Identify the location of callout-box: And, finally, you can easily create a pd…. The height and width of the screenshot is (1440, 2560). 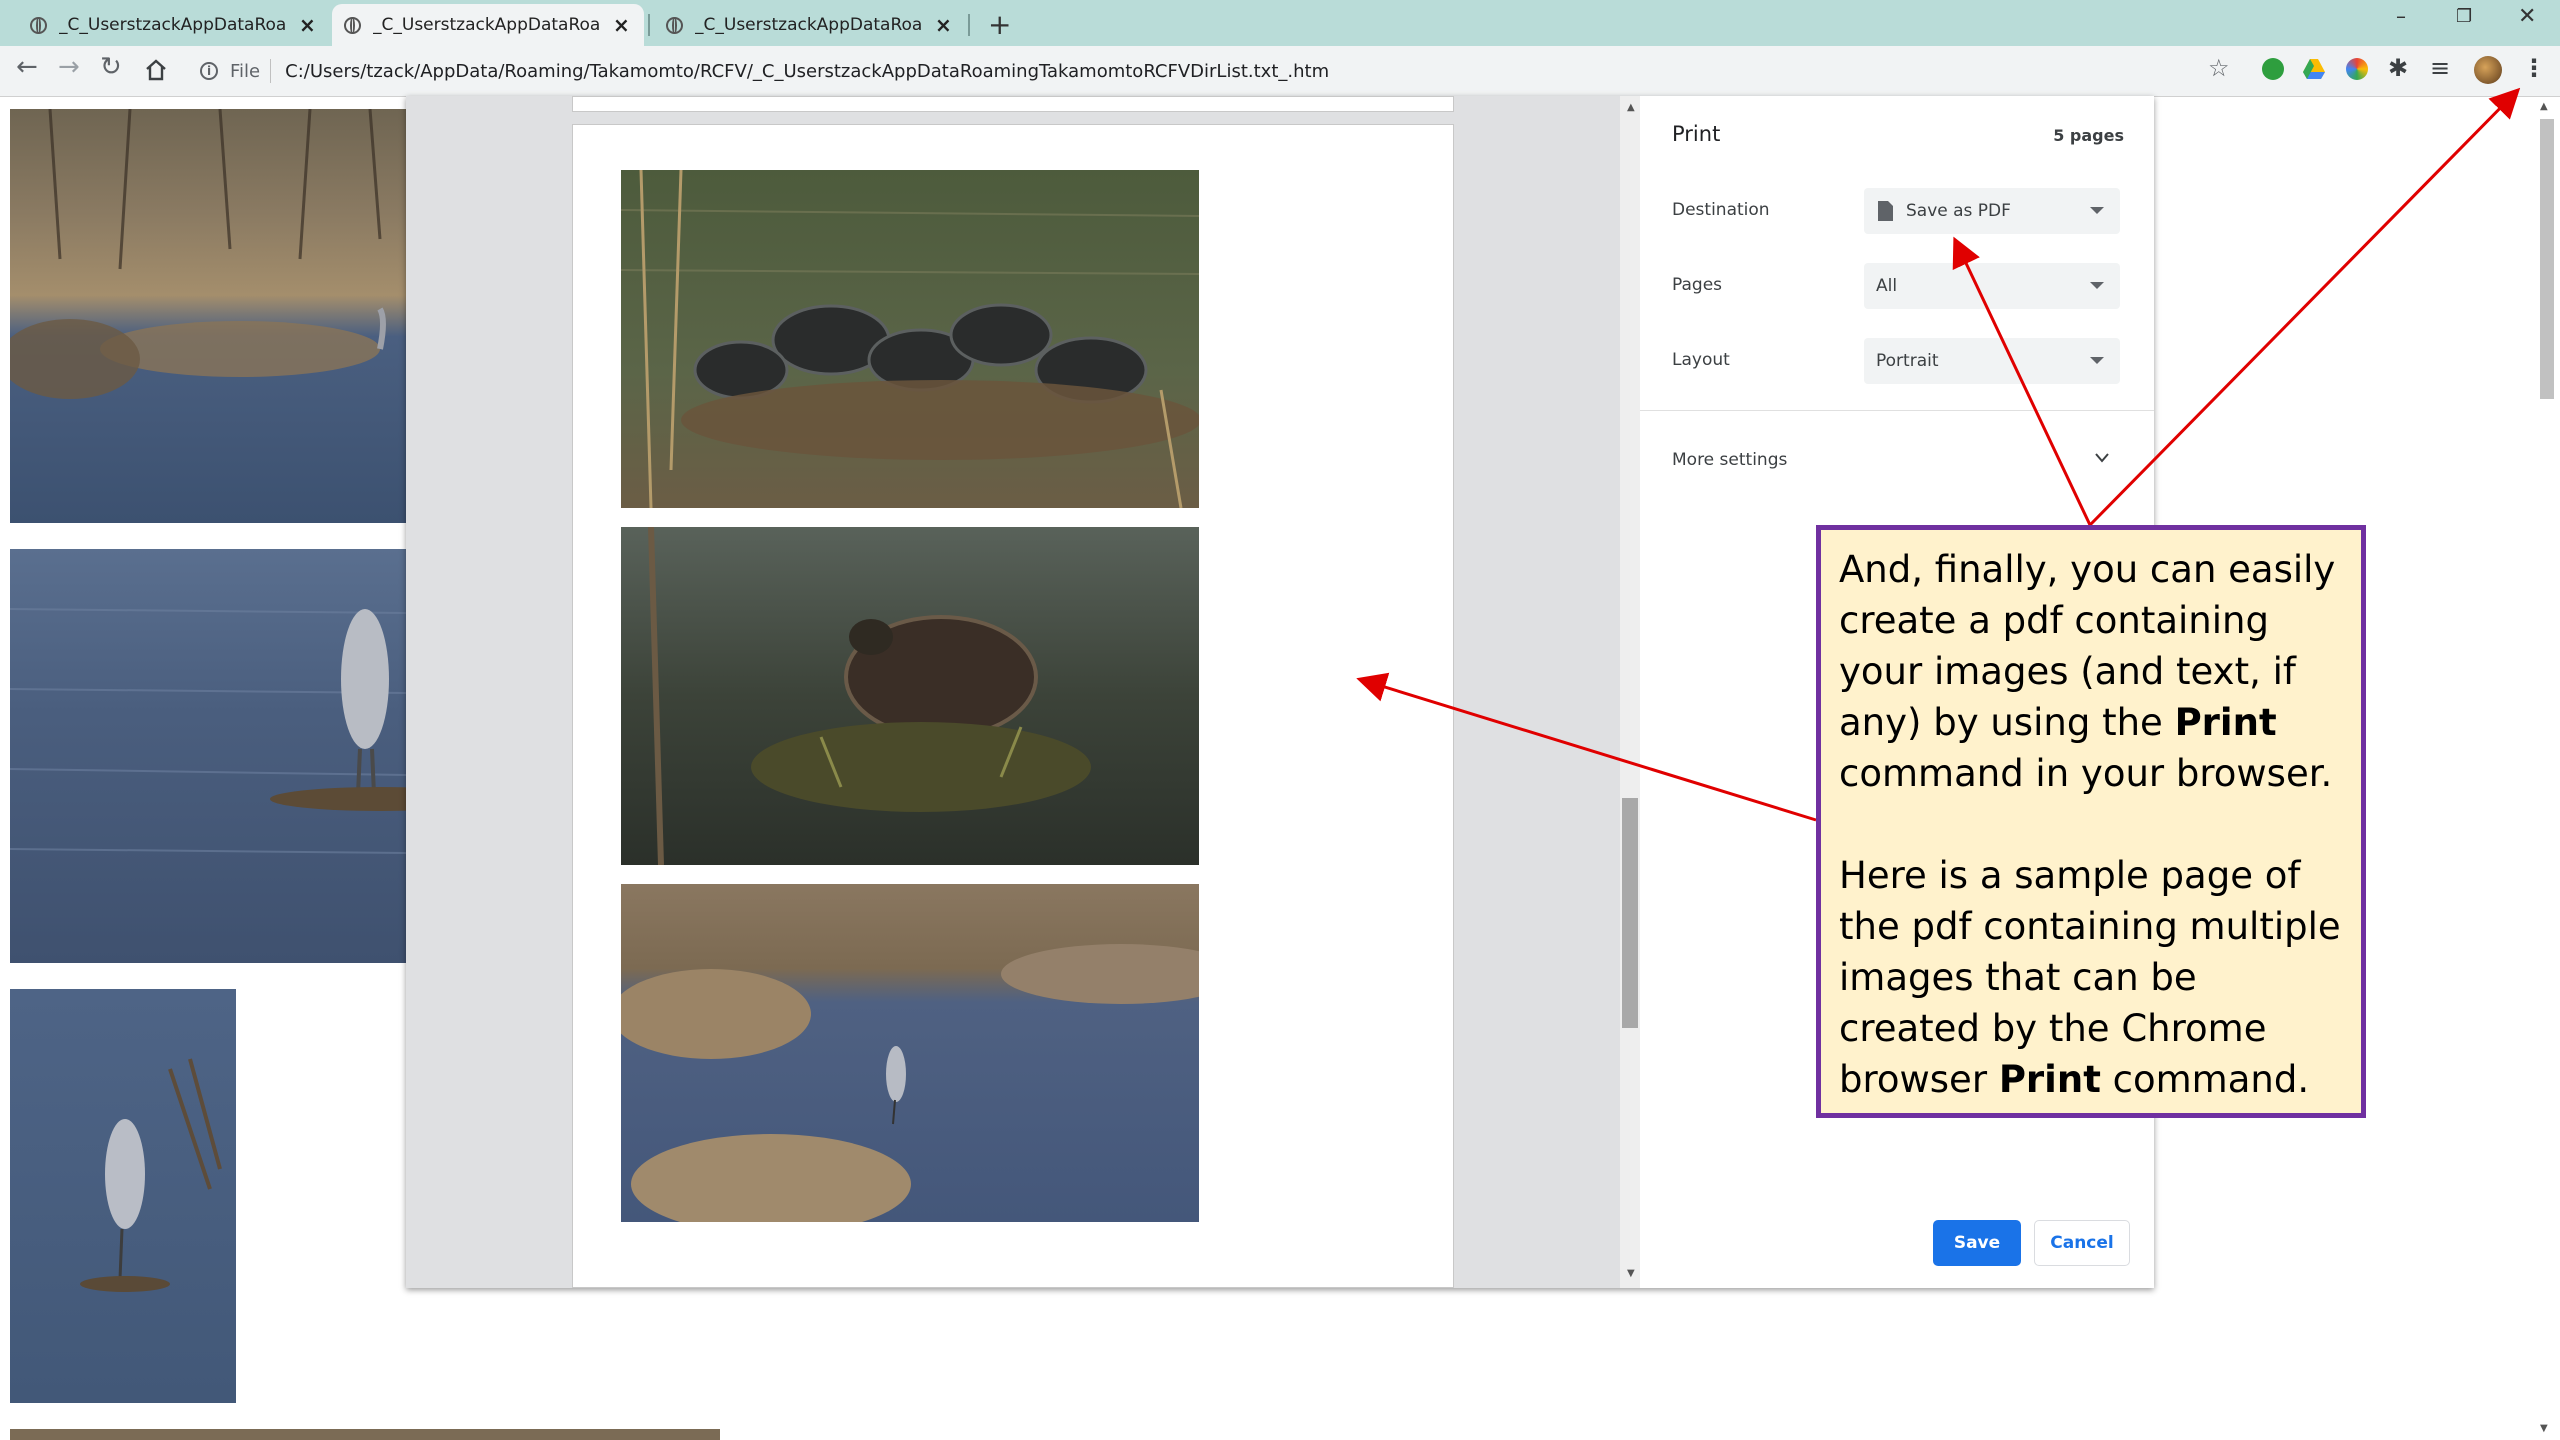
(2091, 821).